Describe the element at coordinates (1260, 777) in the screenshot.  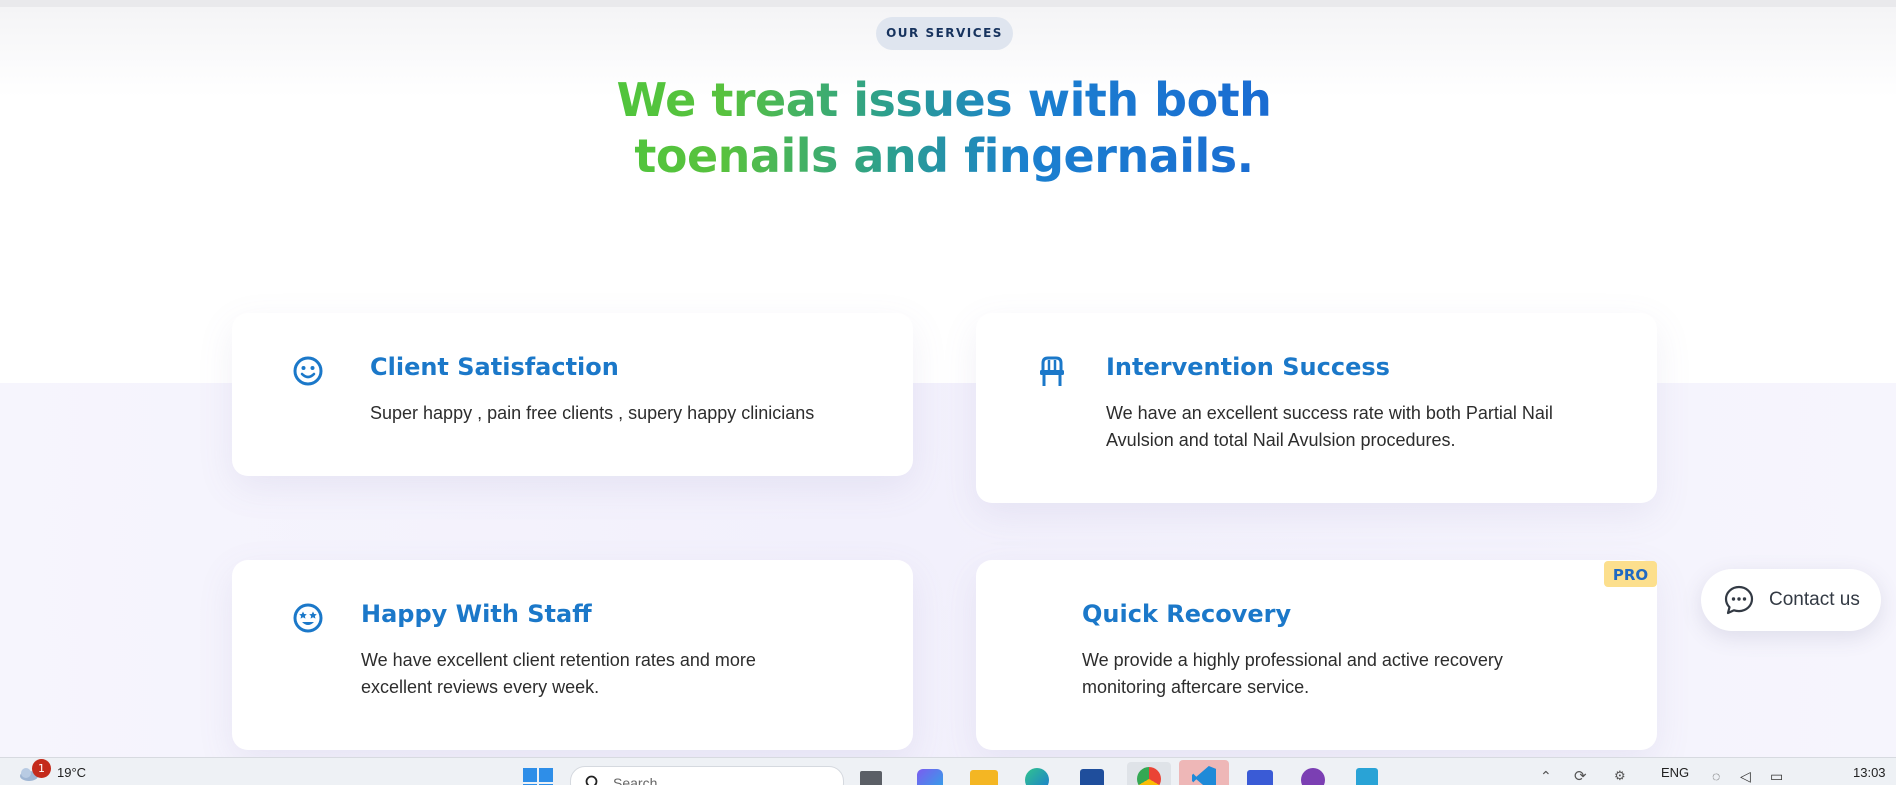
I see `powershell-icon` at that location.